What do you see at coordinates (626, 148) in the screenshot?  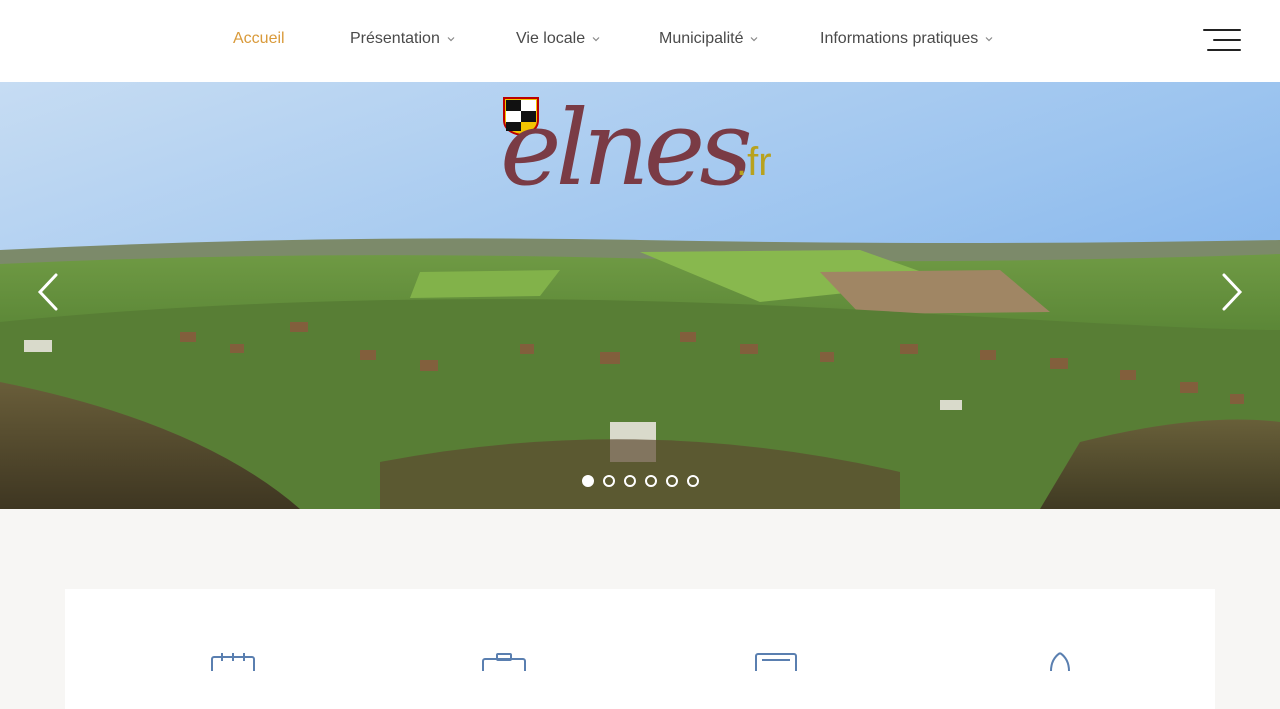 I see `logo-wordmark: elnes` at bounding box center [626, 148].